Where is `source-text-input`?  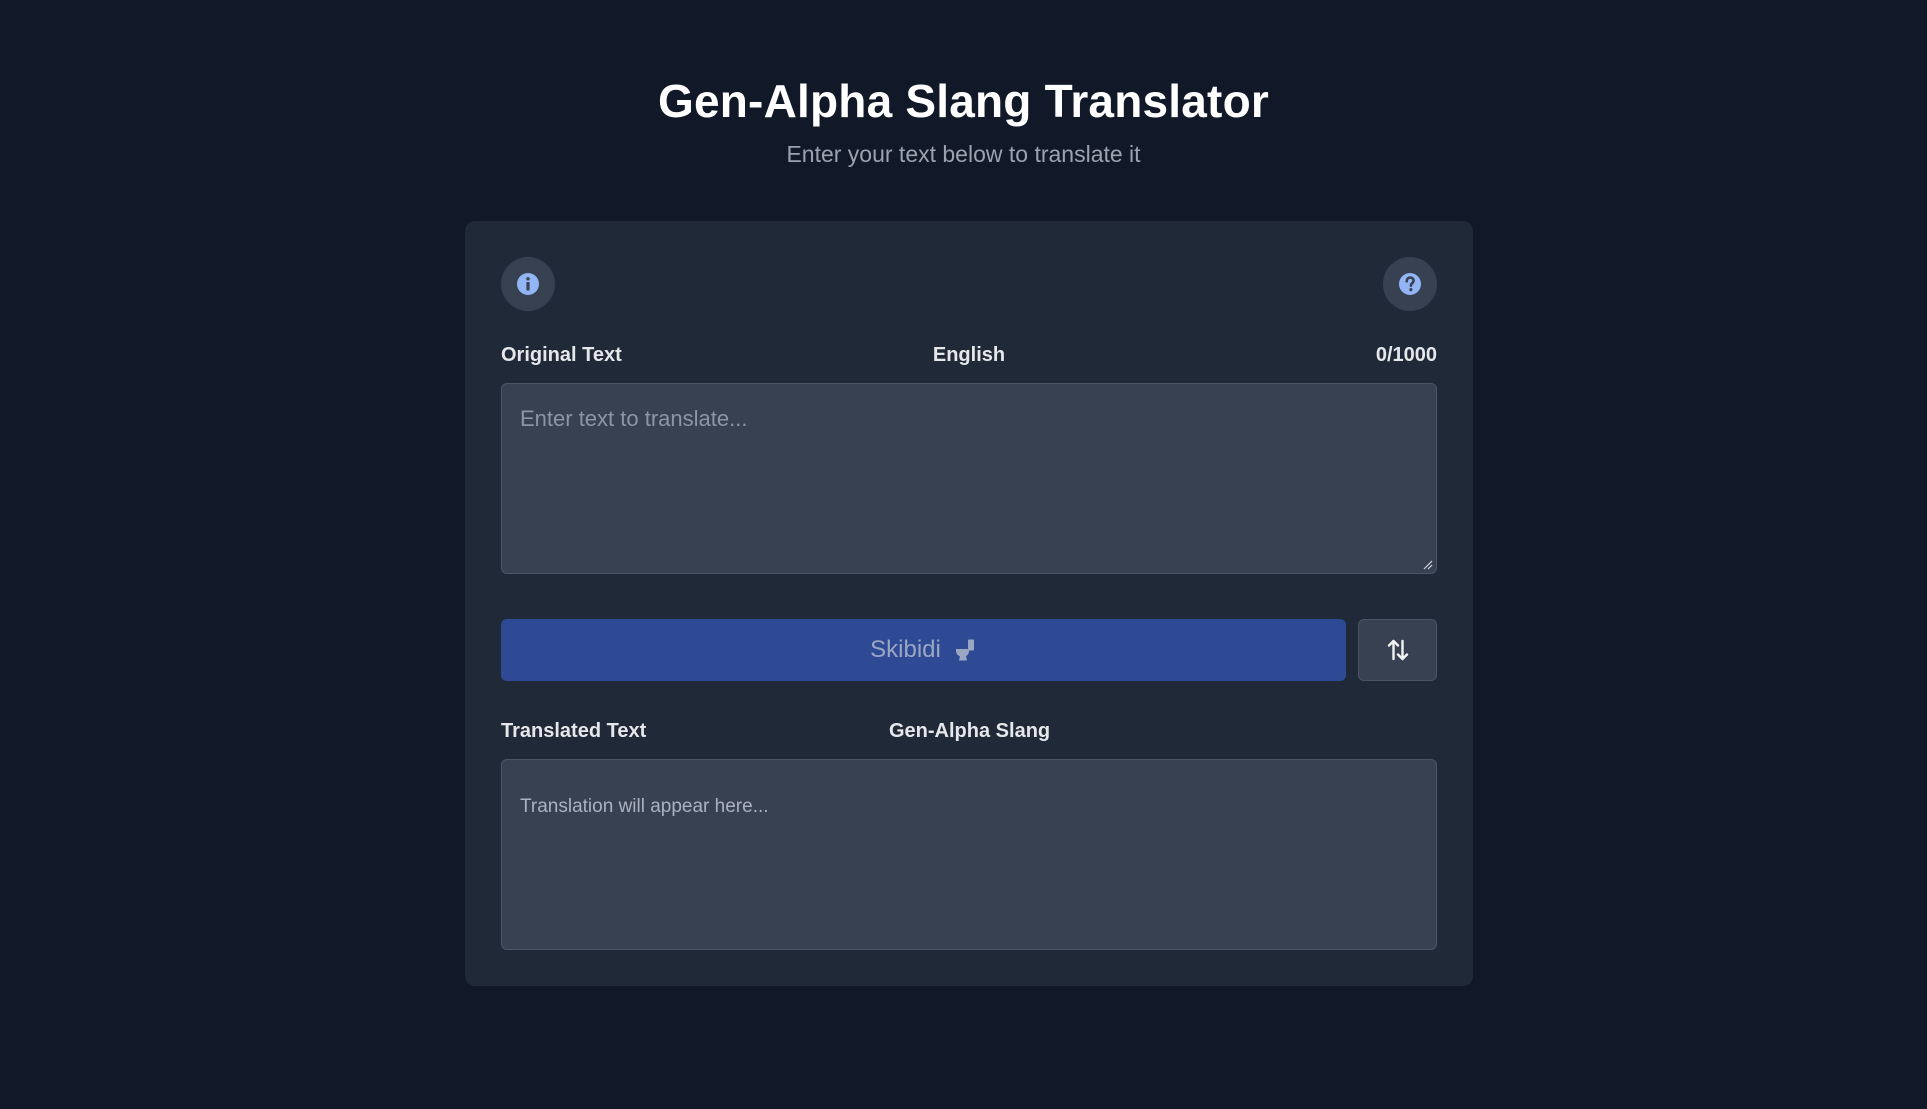
source-text-input is located at coordinates (969, 478).